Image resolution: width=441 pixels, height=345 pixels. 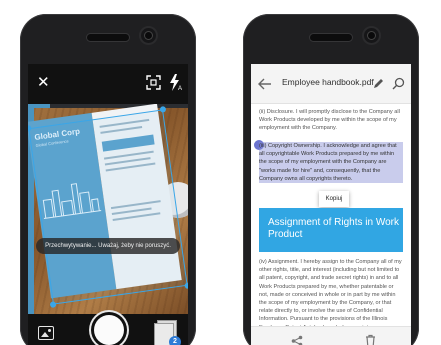 I want to click on corner-handle, so click(x=186, y=286).